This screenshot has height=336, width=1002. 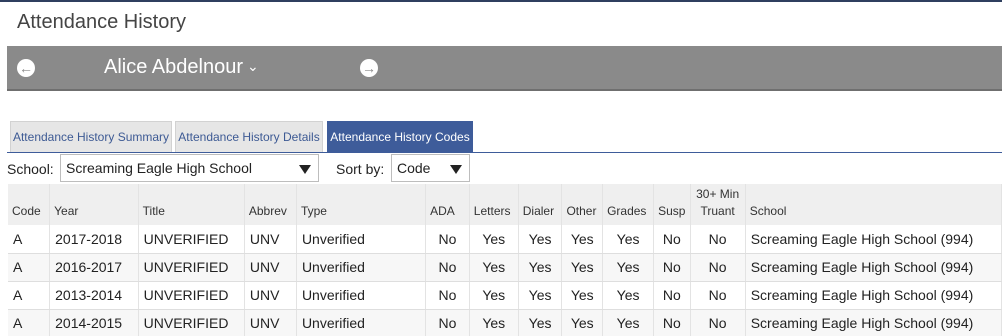 What do you see at coordinates (717, 211) in the screenshot?
I see `truant-header-line2: Truant` at bounding box center [717, 211].